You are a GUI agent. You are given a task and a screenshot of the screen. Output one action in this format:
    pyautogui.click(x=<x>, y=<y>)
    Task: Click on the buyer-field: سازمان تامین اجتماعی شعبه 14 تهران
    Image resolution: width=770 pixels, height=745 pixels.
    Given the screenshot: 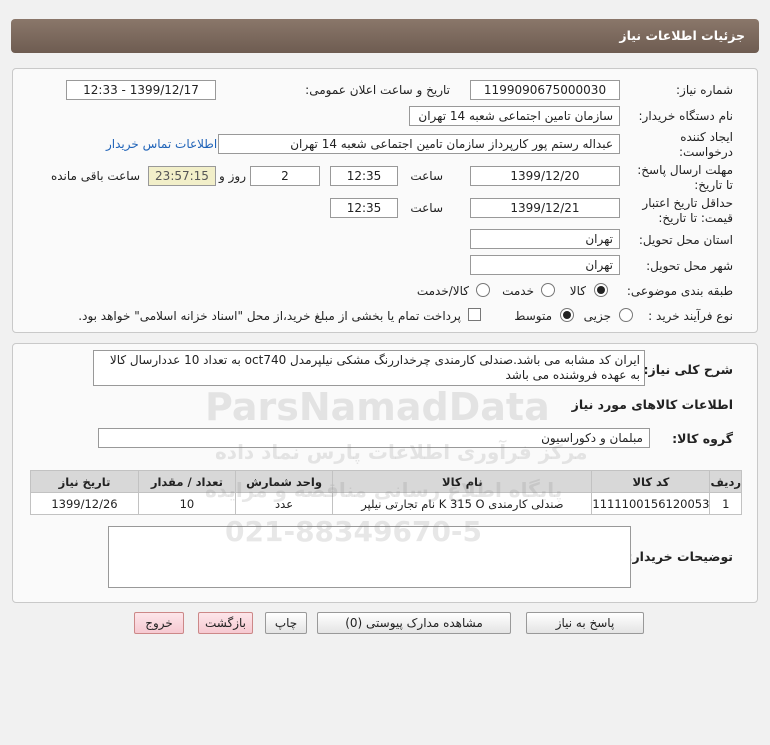 What is the action you would take?
    pyautogui.click(x=514, y=116)
    